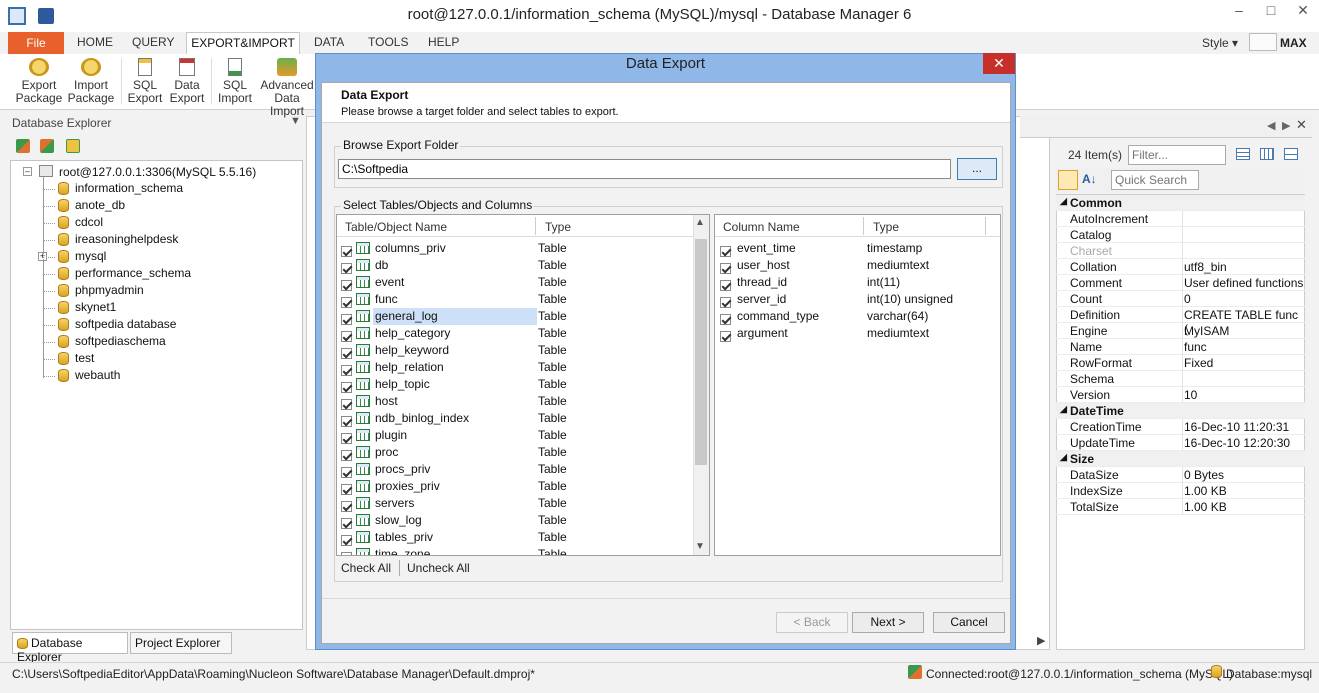  Describe the element at coordinates (514, 283) in the screenshot. I see `table-row: event Table` at that location.